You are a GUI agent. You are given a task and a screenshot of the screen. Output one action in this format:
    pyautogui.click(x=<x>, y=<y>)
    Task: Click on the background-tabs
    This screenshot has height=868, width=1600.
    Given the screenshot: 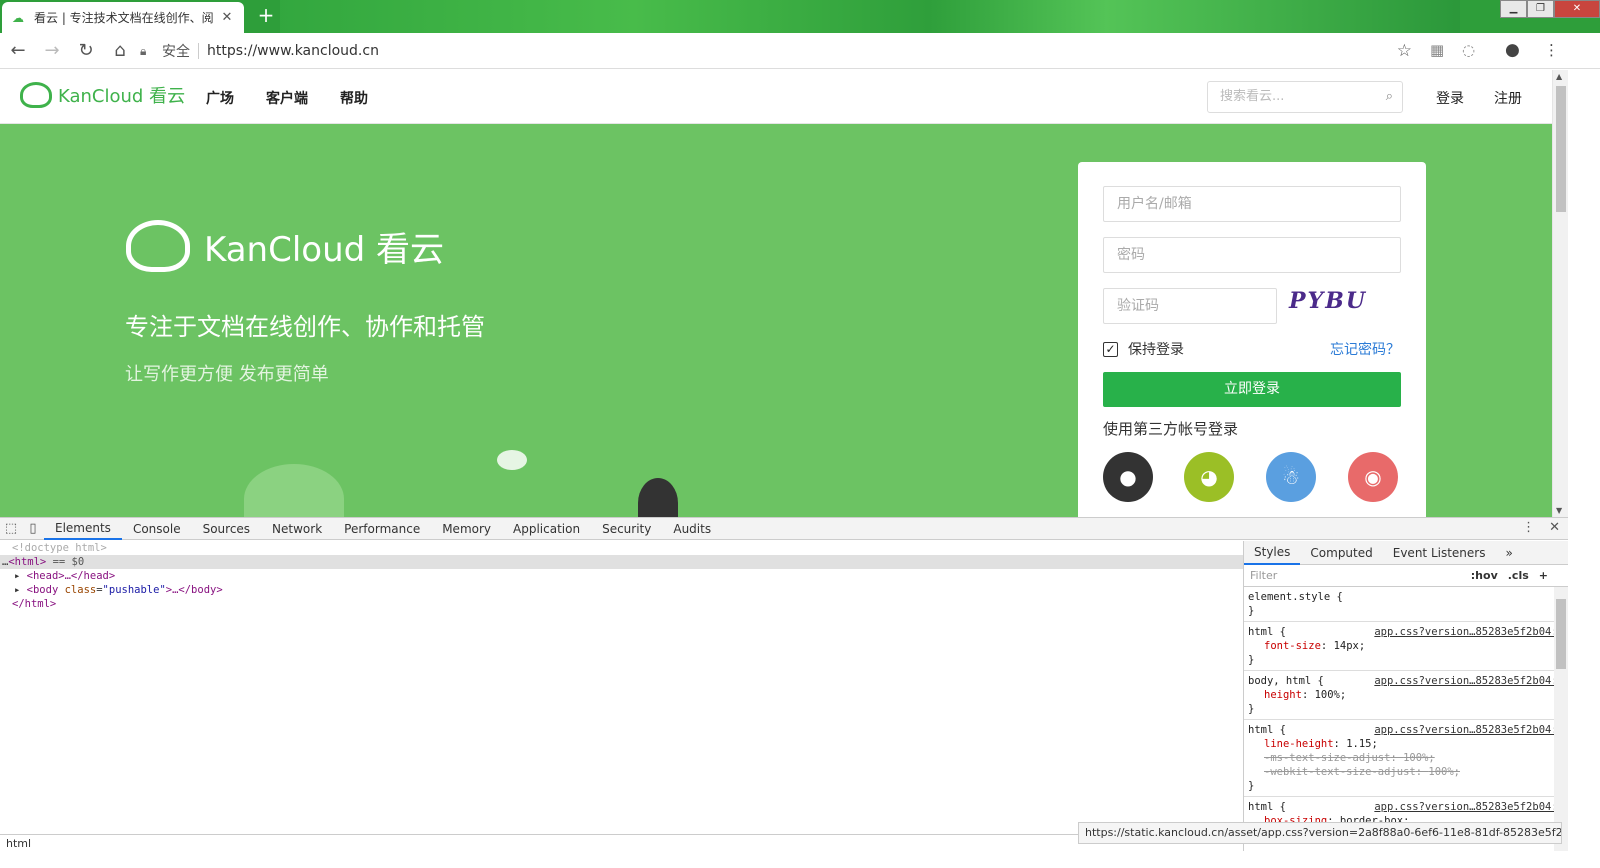 What is the action you would take?
    pyautogui.click(x=870, y=16)
    